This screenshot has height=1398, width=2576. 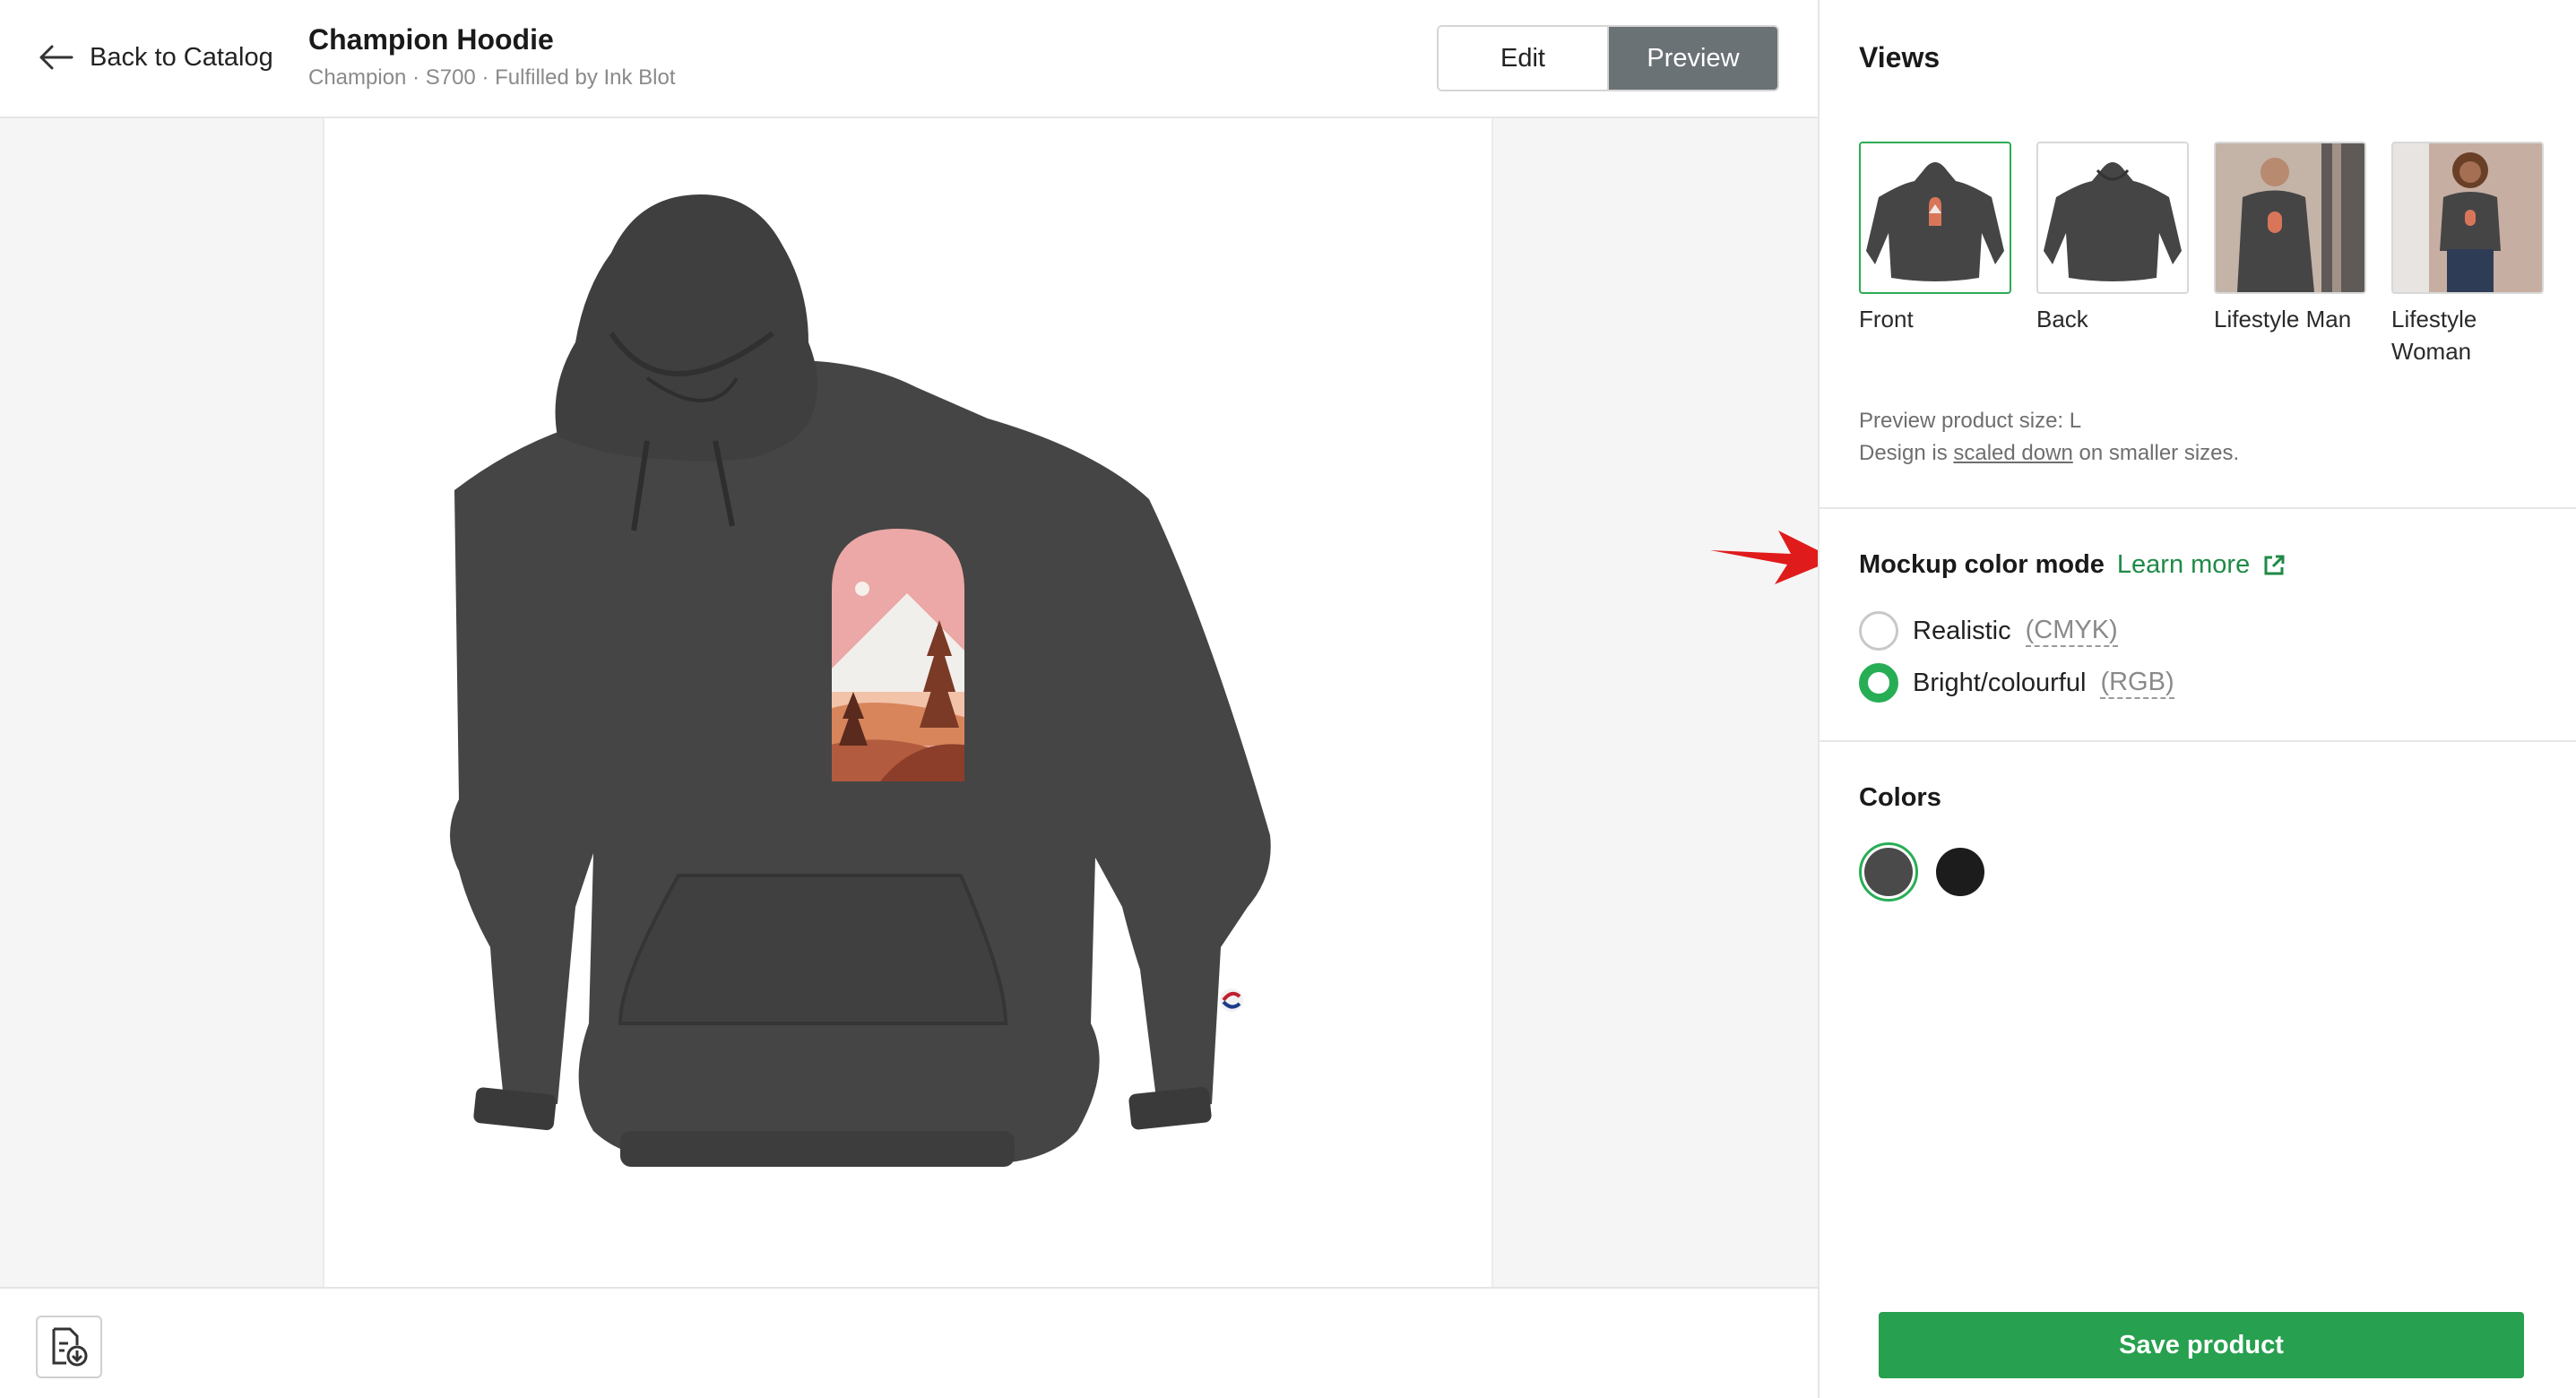 What do you see at coordinates (2290, 218) in the screenshot?
I see `thumb-lifestyle-man-image` at bounding box center [2290, 218].